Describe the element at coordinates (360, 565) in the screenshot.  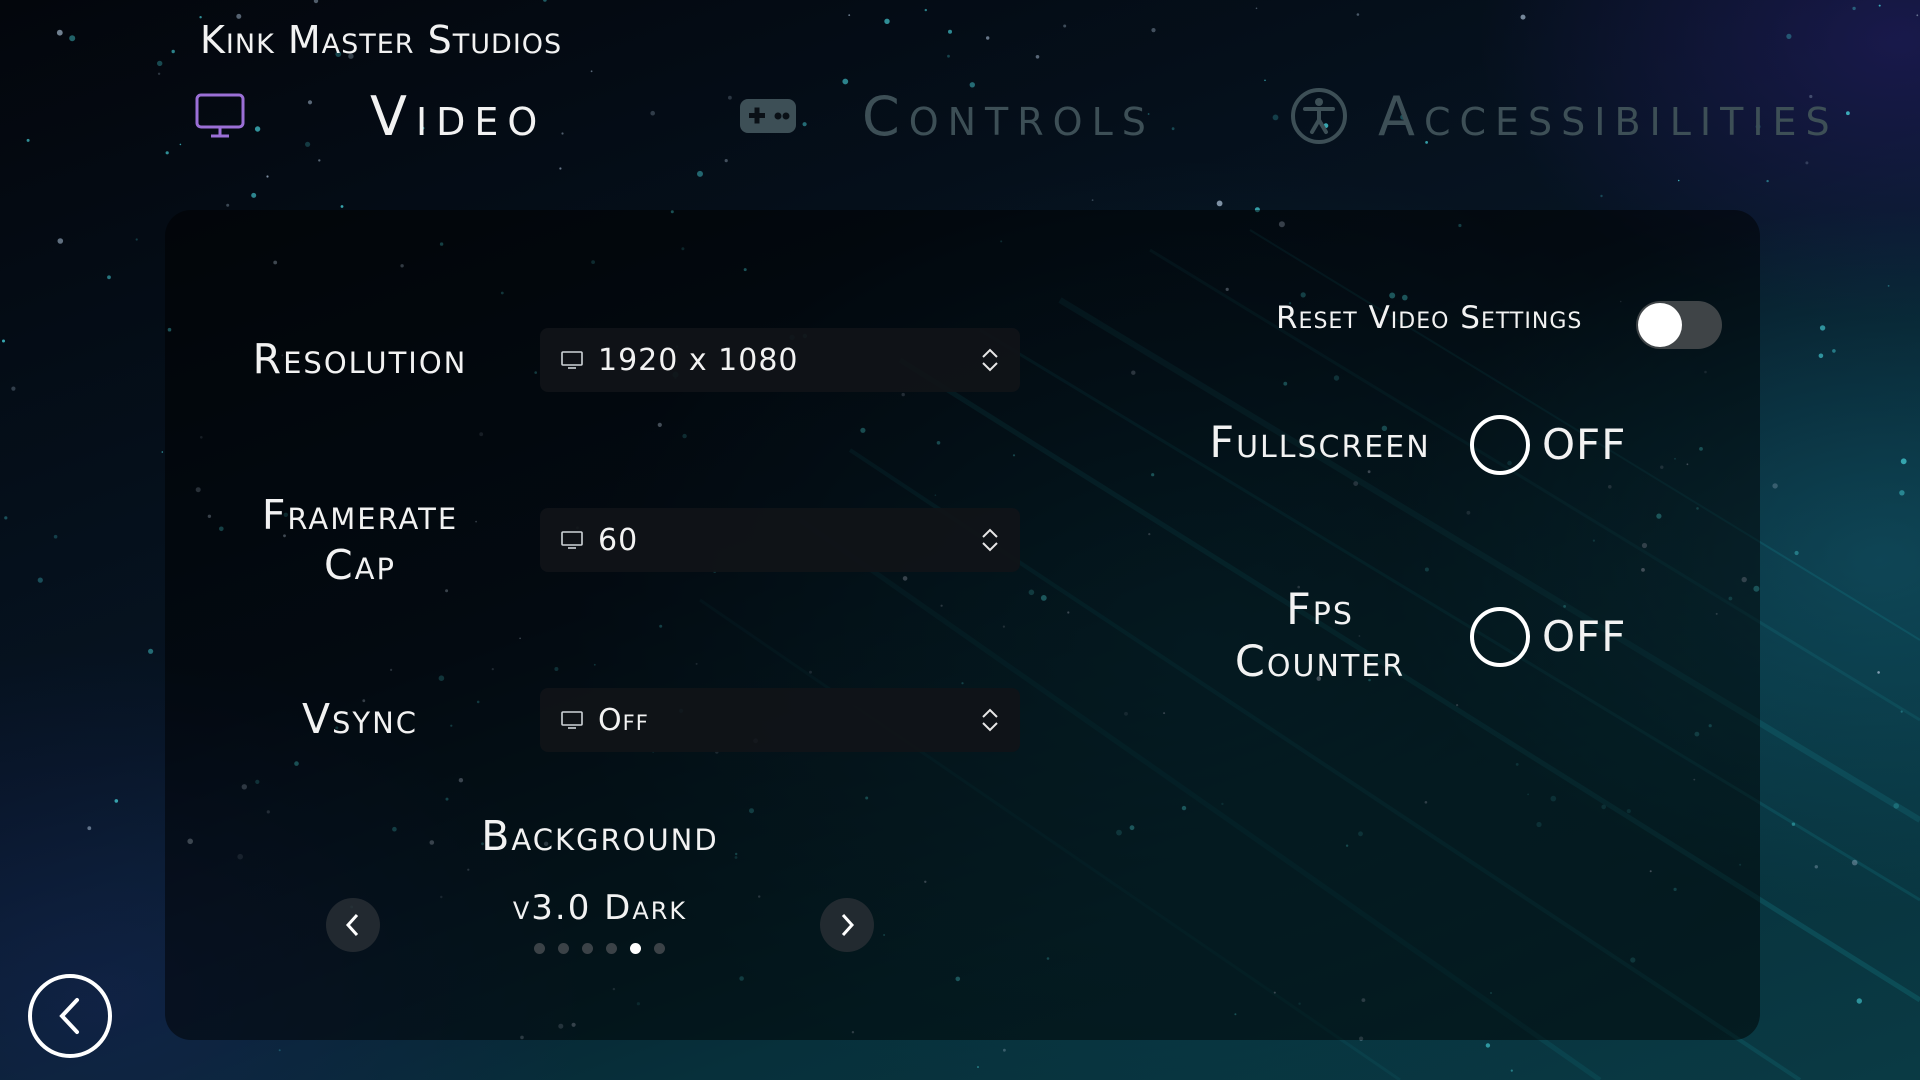
I see `framerate-label-line2: Cap` at that location.